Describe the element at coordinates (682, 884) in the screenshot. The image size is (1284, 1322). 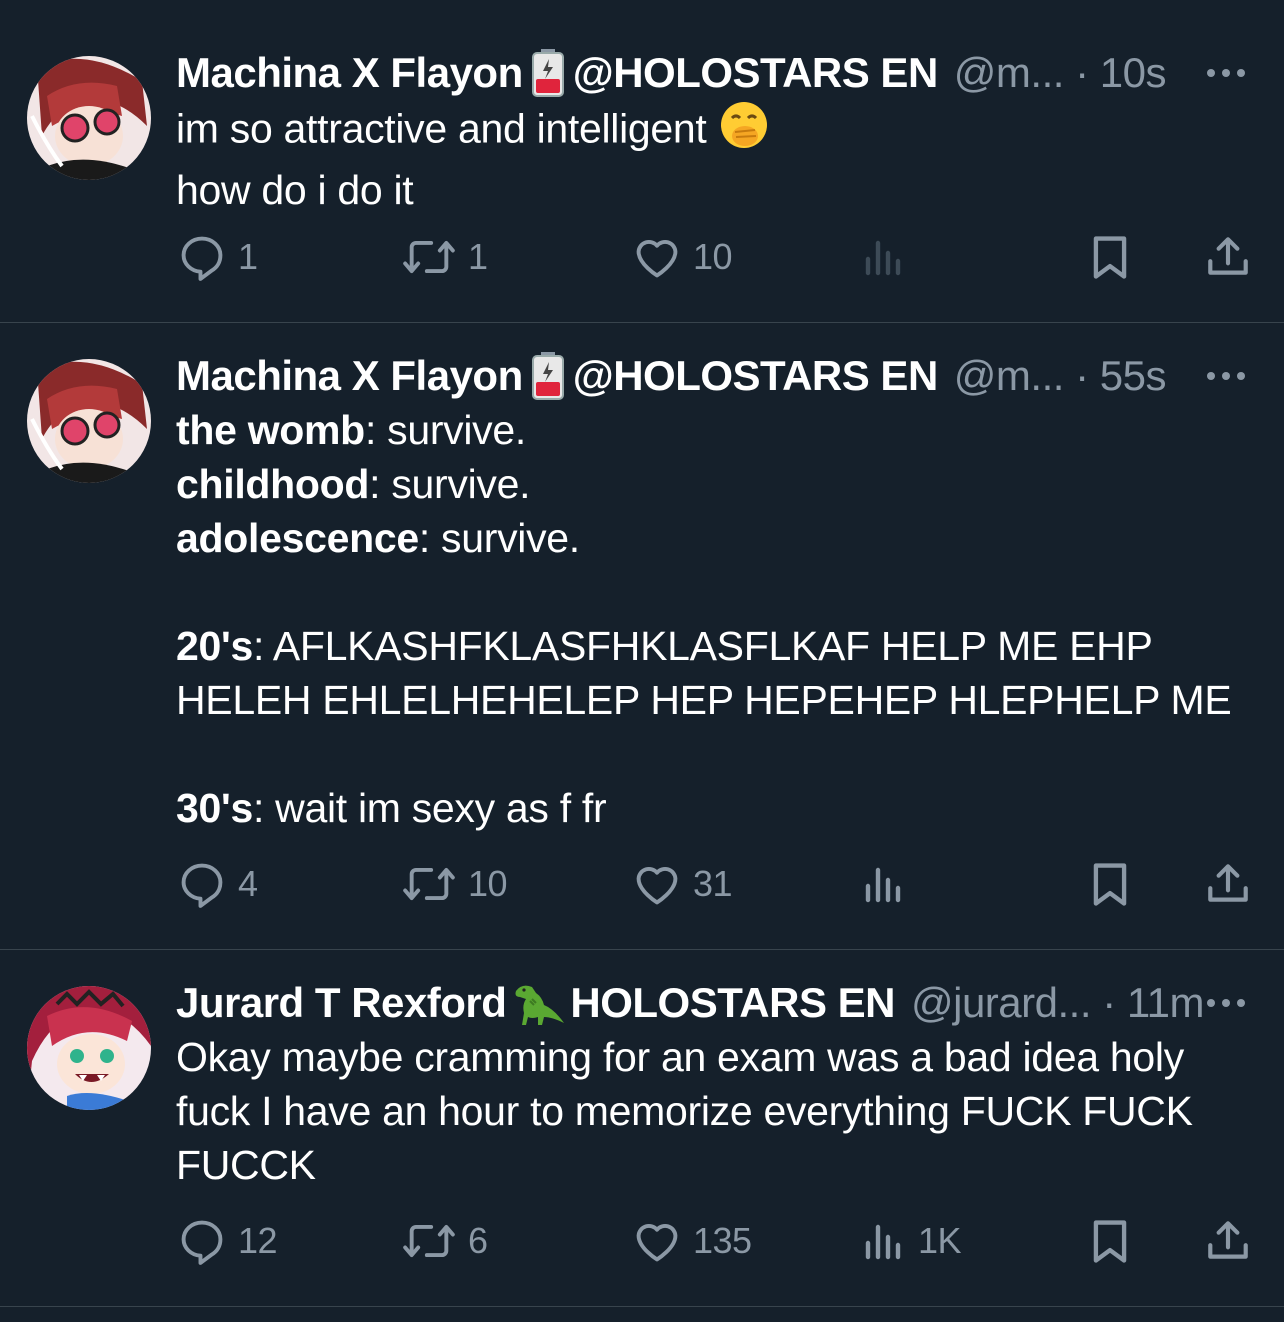
I see `like-button: 31` at that location.